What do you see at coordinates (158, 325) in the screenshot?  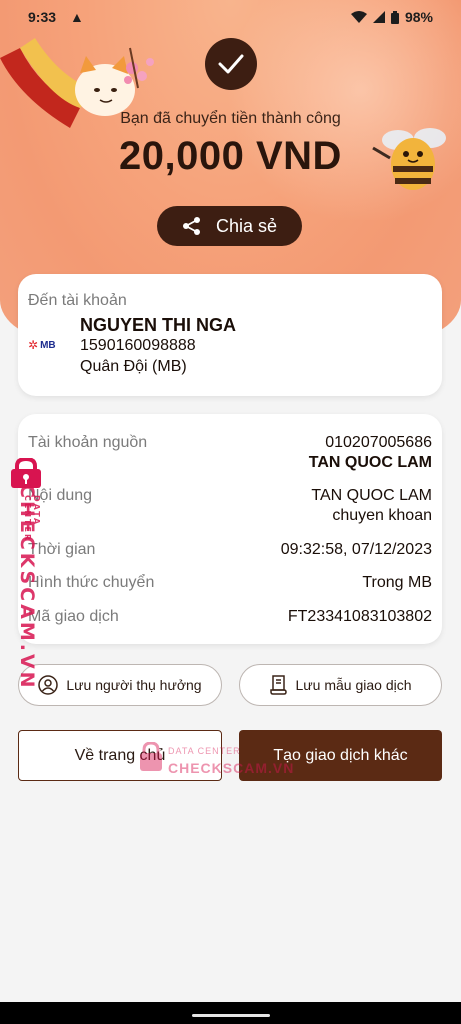 I see `recipient-name: NGUYEN THI NGA` at bounding box center [158, 325].